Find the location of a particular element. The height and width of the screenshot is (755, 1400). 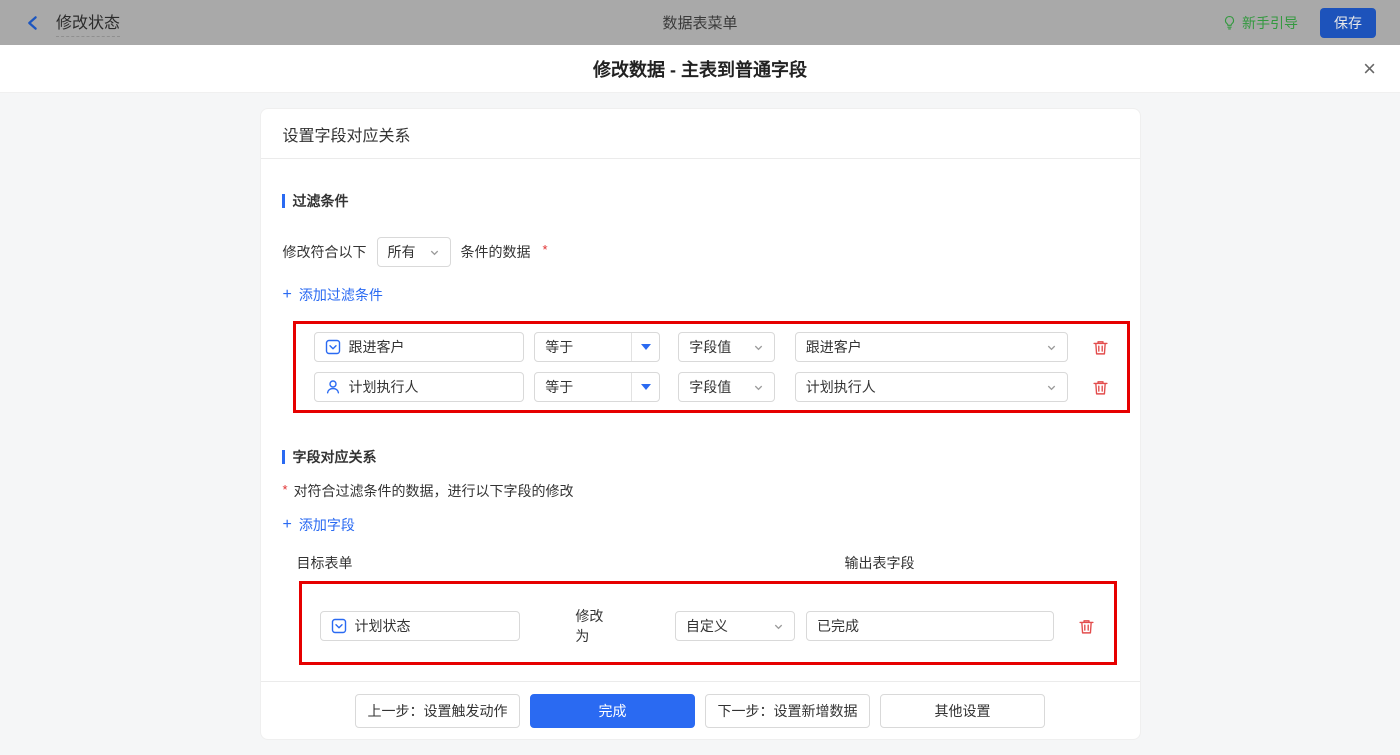

app-title: 数据表菜单 is located at coordinates (700, 23).